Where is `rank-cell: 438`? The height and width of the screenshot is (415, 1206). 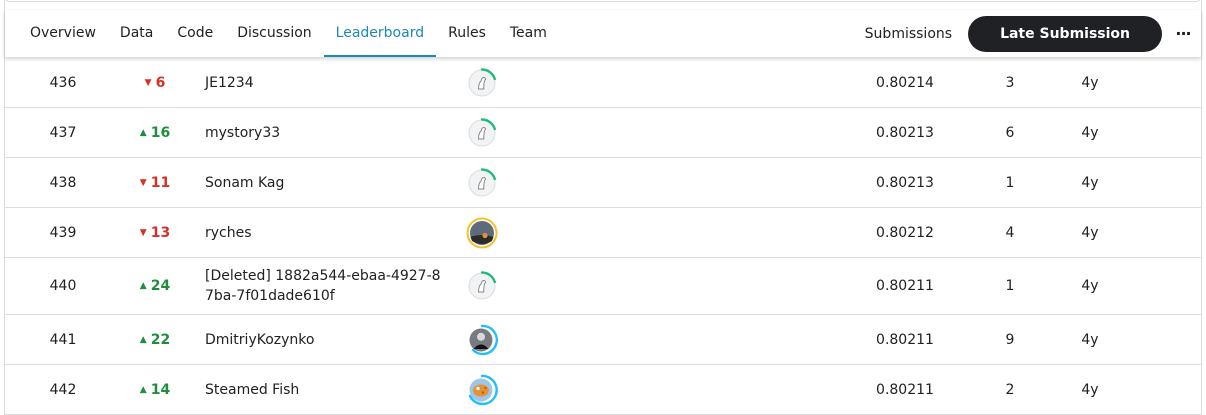 rank-cell: 438 is located at coordinates (63, 183).